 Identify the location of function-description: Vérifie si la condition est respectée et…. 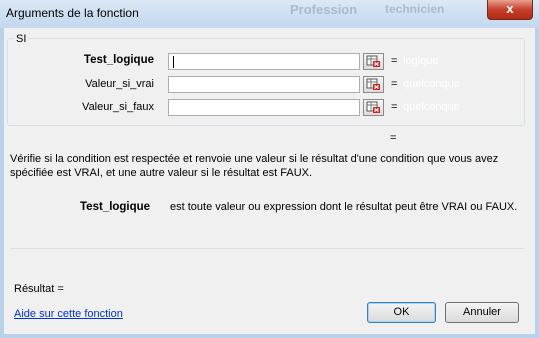
(254, 166).